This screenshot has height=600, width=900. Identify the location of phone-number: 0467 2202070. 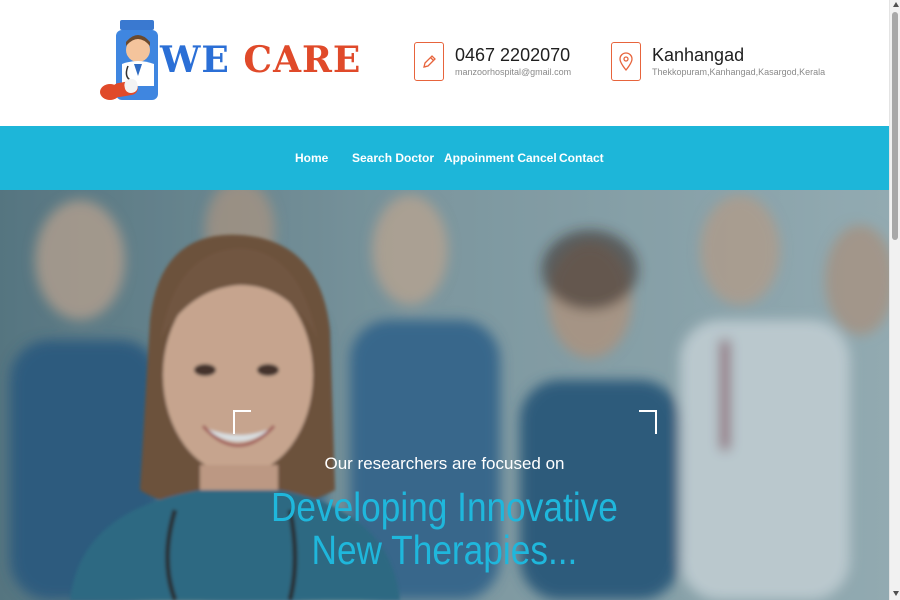
(512, 55).